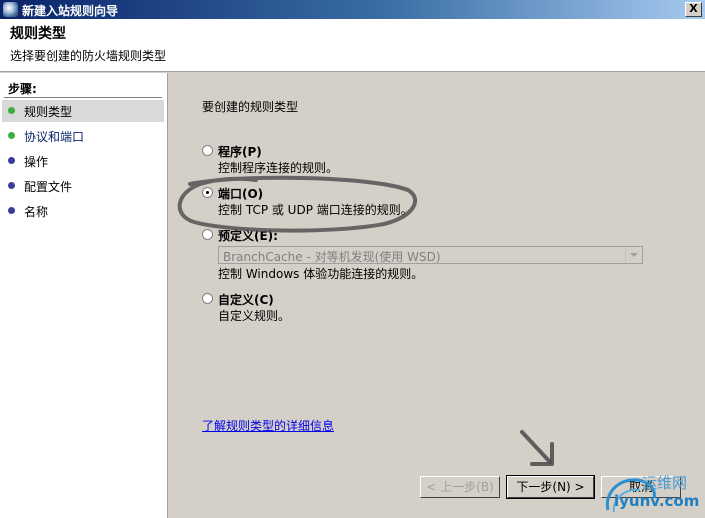 Image resolution: width=705 pixels, height=518 pixels. Describe the element at coordinates (38, 34) in the screenshot. I see `page-title: 规则类型` at that location.